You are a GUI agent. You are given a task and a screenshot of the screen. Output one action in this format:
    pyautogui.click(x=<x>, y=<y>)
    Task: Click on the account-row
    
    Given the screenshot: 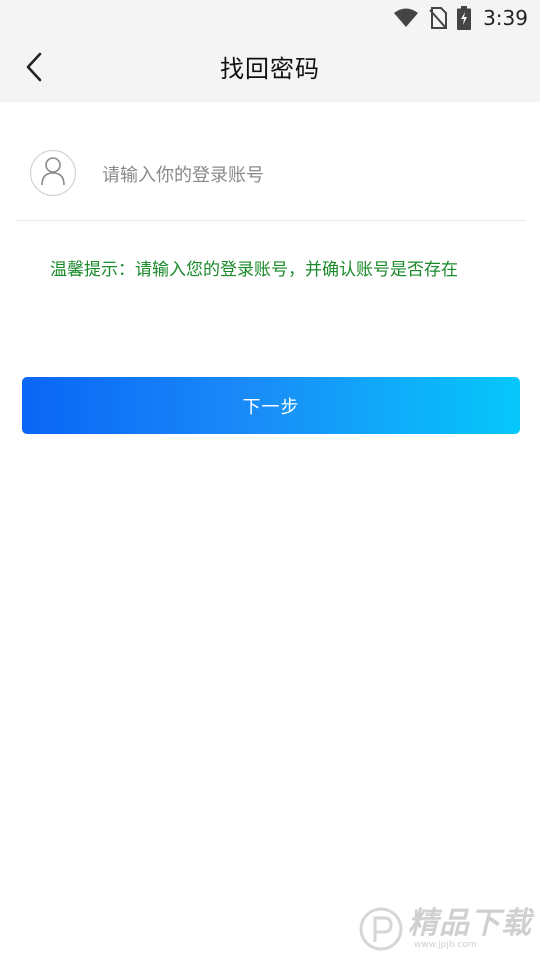 What is the action you would take?
    pyautogui.click(x=271, y=175)
    